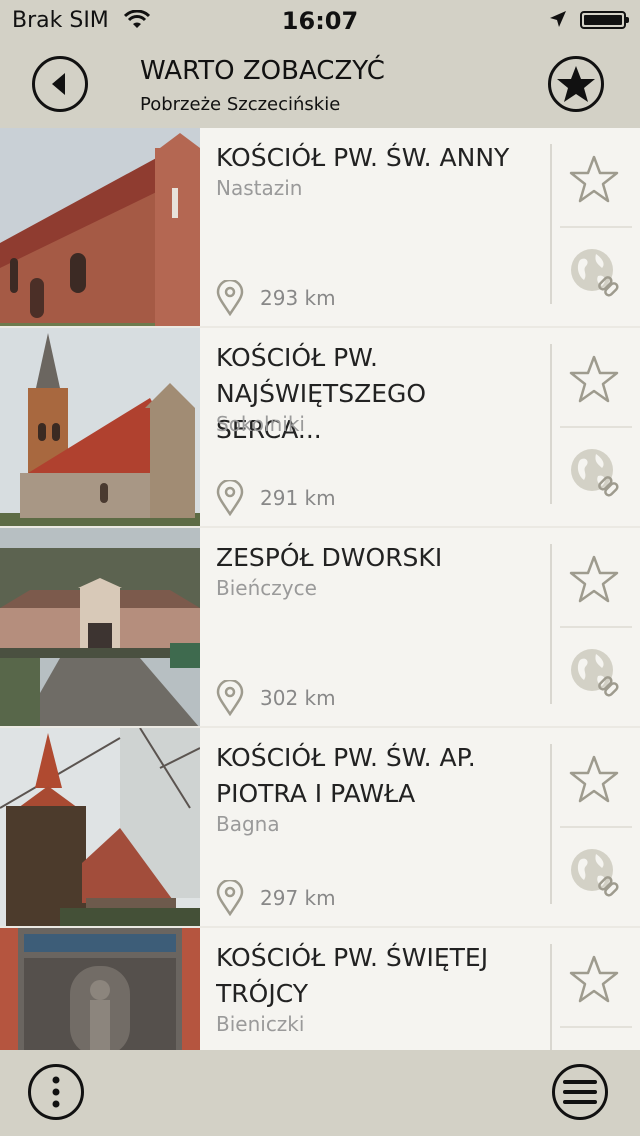 The height and width of the screenshot is (1136, 640). What do you see at coordinates (260, 1024) in the screenshot?
I see `item-town: Bieniczki` at bounding box center [260, 1024].